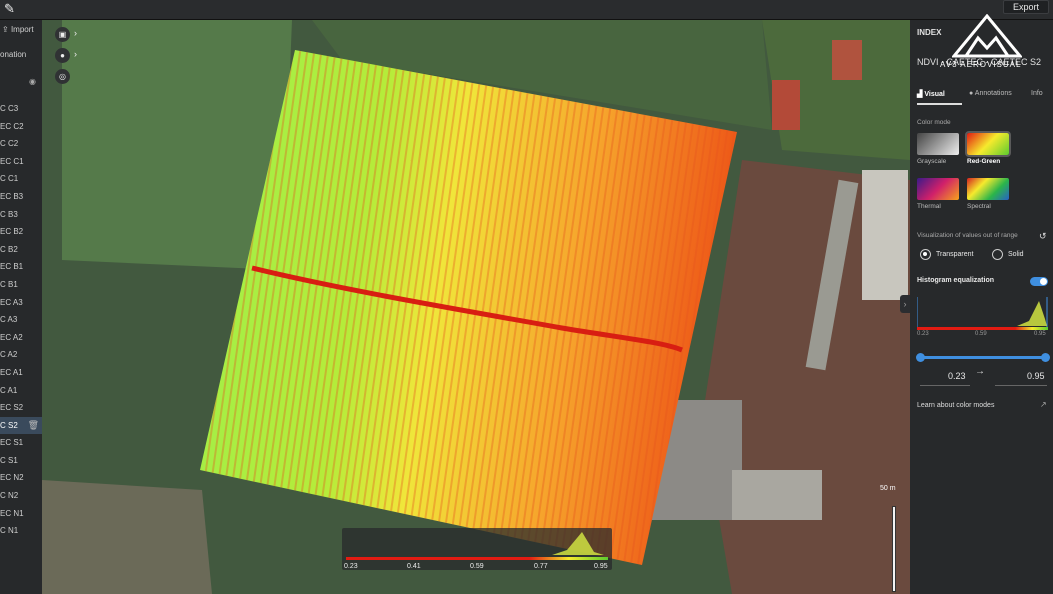 Image resolution: width=1053 pixels, height=594 pixels. I want to click on swatch-label: Red-Green, so click(984, 161).